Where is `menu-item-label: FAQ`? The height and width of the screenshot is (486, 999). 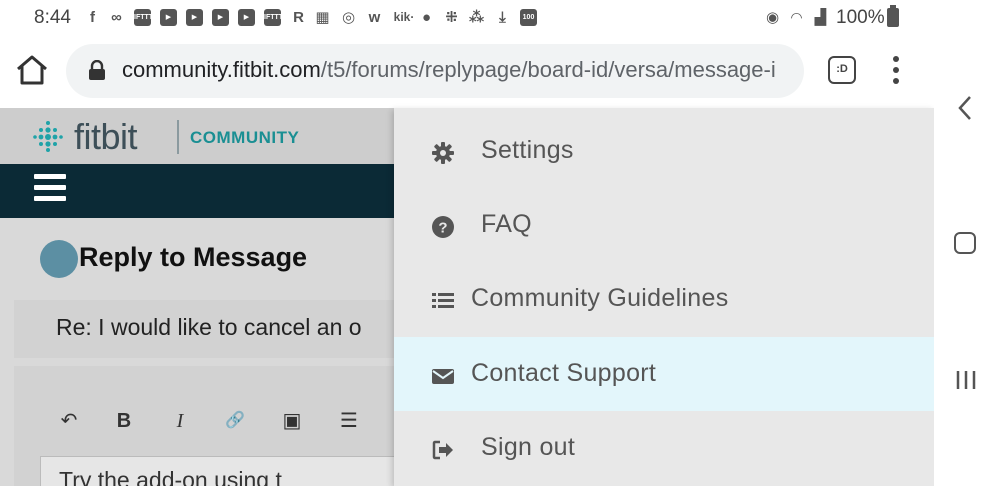 menu-item-label: FAQ is located at coordinates (506, 224).